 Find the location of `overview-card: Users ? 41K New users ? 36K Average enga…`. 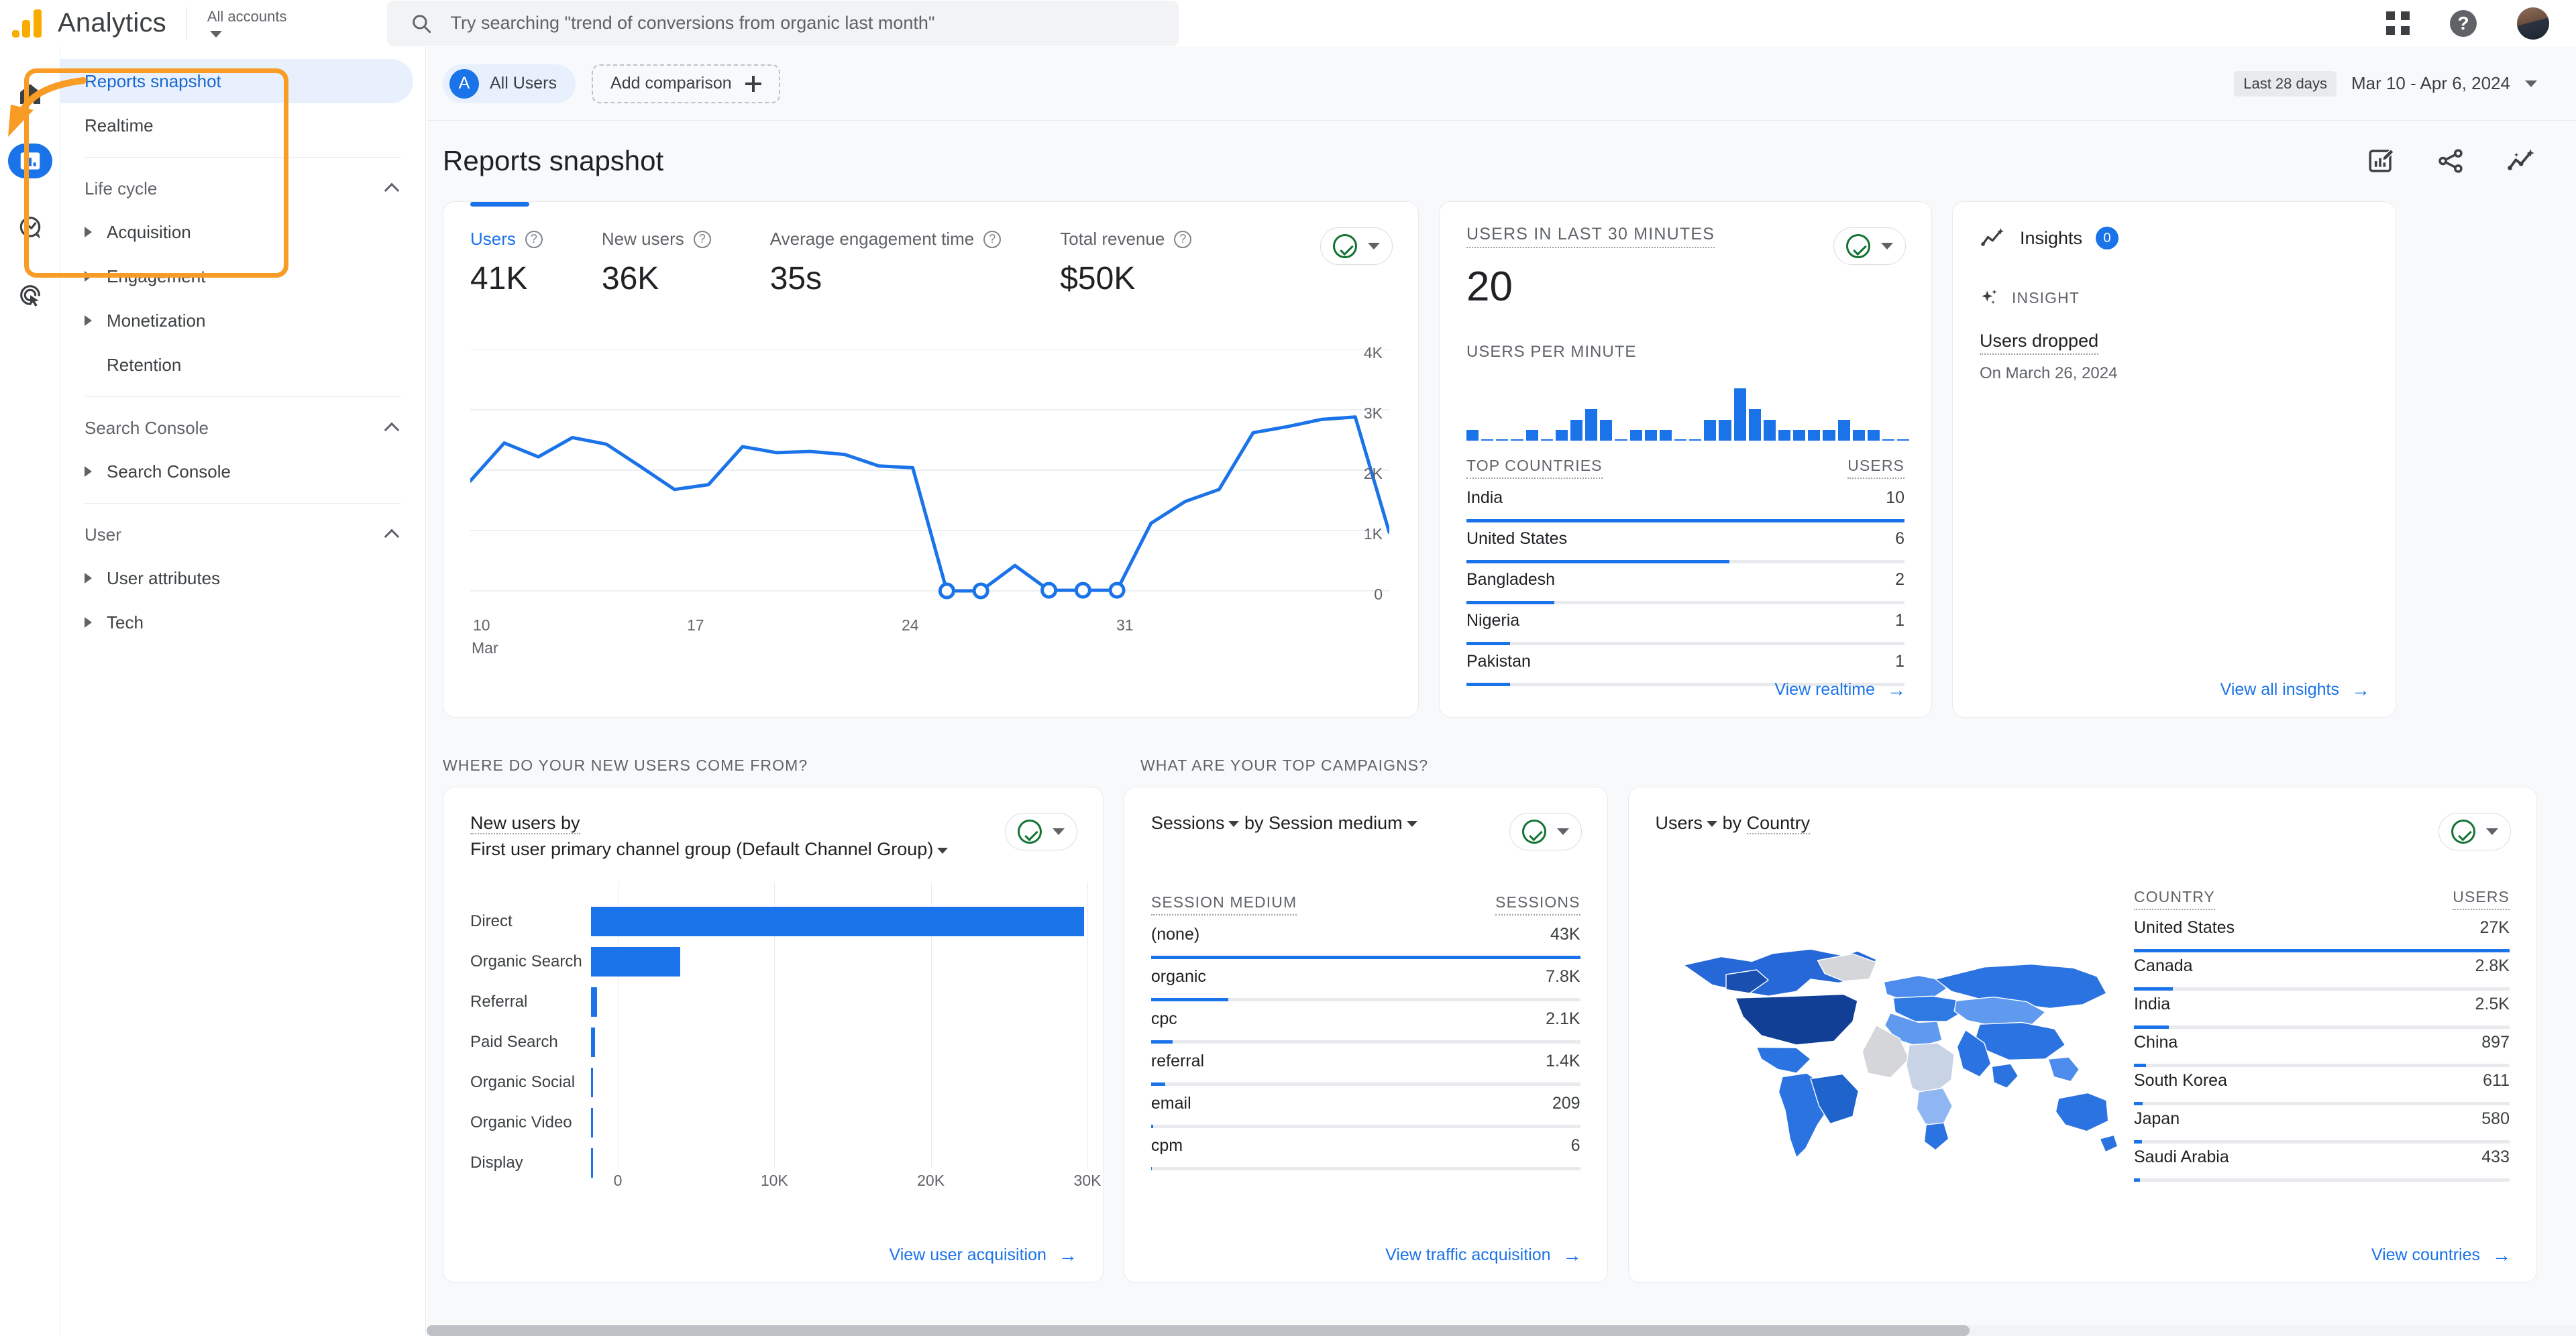

overview-card: Users ? 41K New users ? 36K Average enga… is located at coordinates (931, 459).